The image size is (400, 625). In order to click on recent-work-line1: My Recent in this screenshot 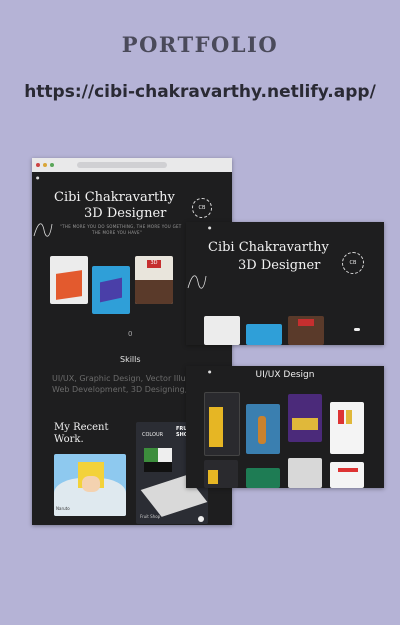, I will do `click(81, 427)`.